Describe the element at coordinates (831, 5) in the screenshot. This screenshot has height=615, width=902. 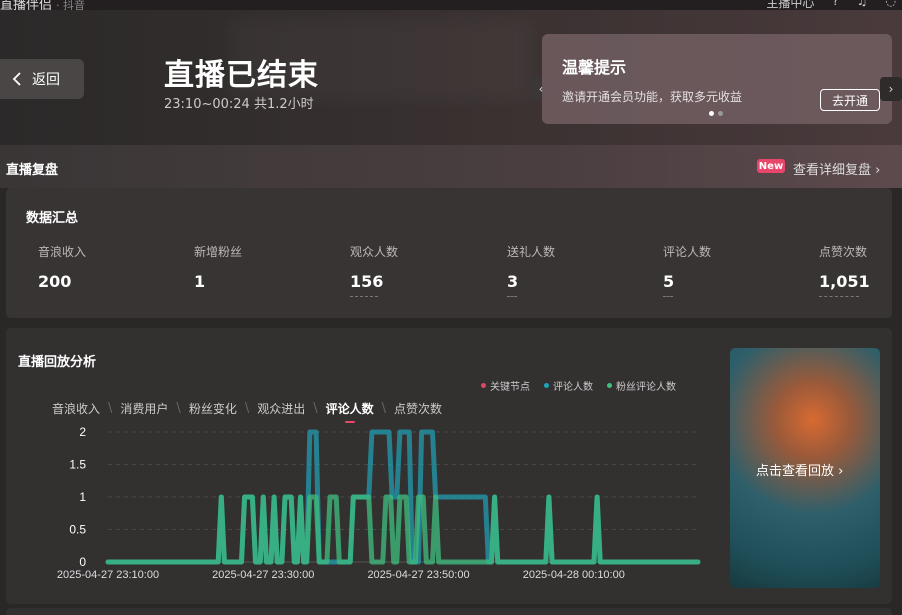
I see `titlebar-actions: 主播中心 ? ♫ ◌` at that location.